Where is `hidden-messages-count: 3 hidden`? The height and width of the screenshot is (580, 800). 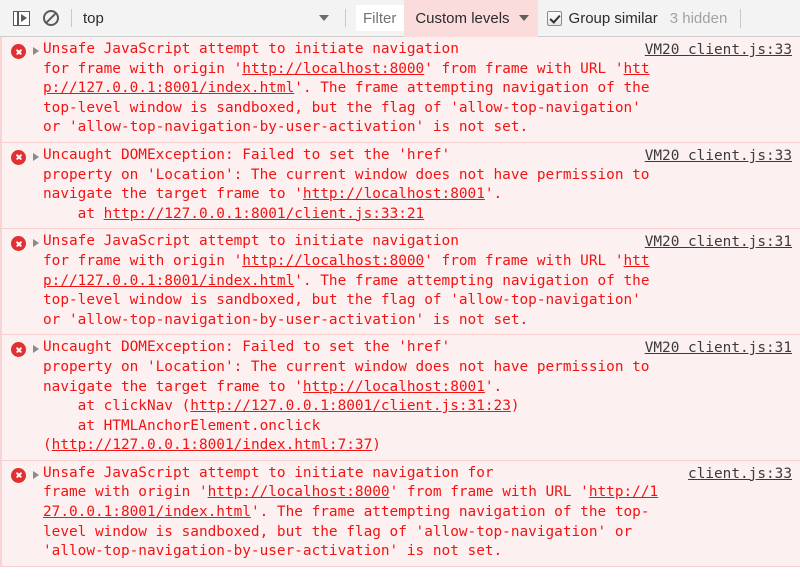
hidden-messages-count: 3 hidden is located at coordinates (698, 18).